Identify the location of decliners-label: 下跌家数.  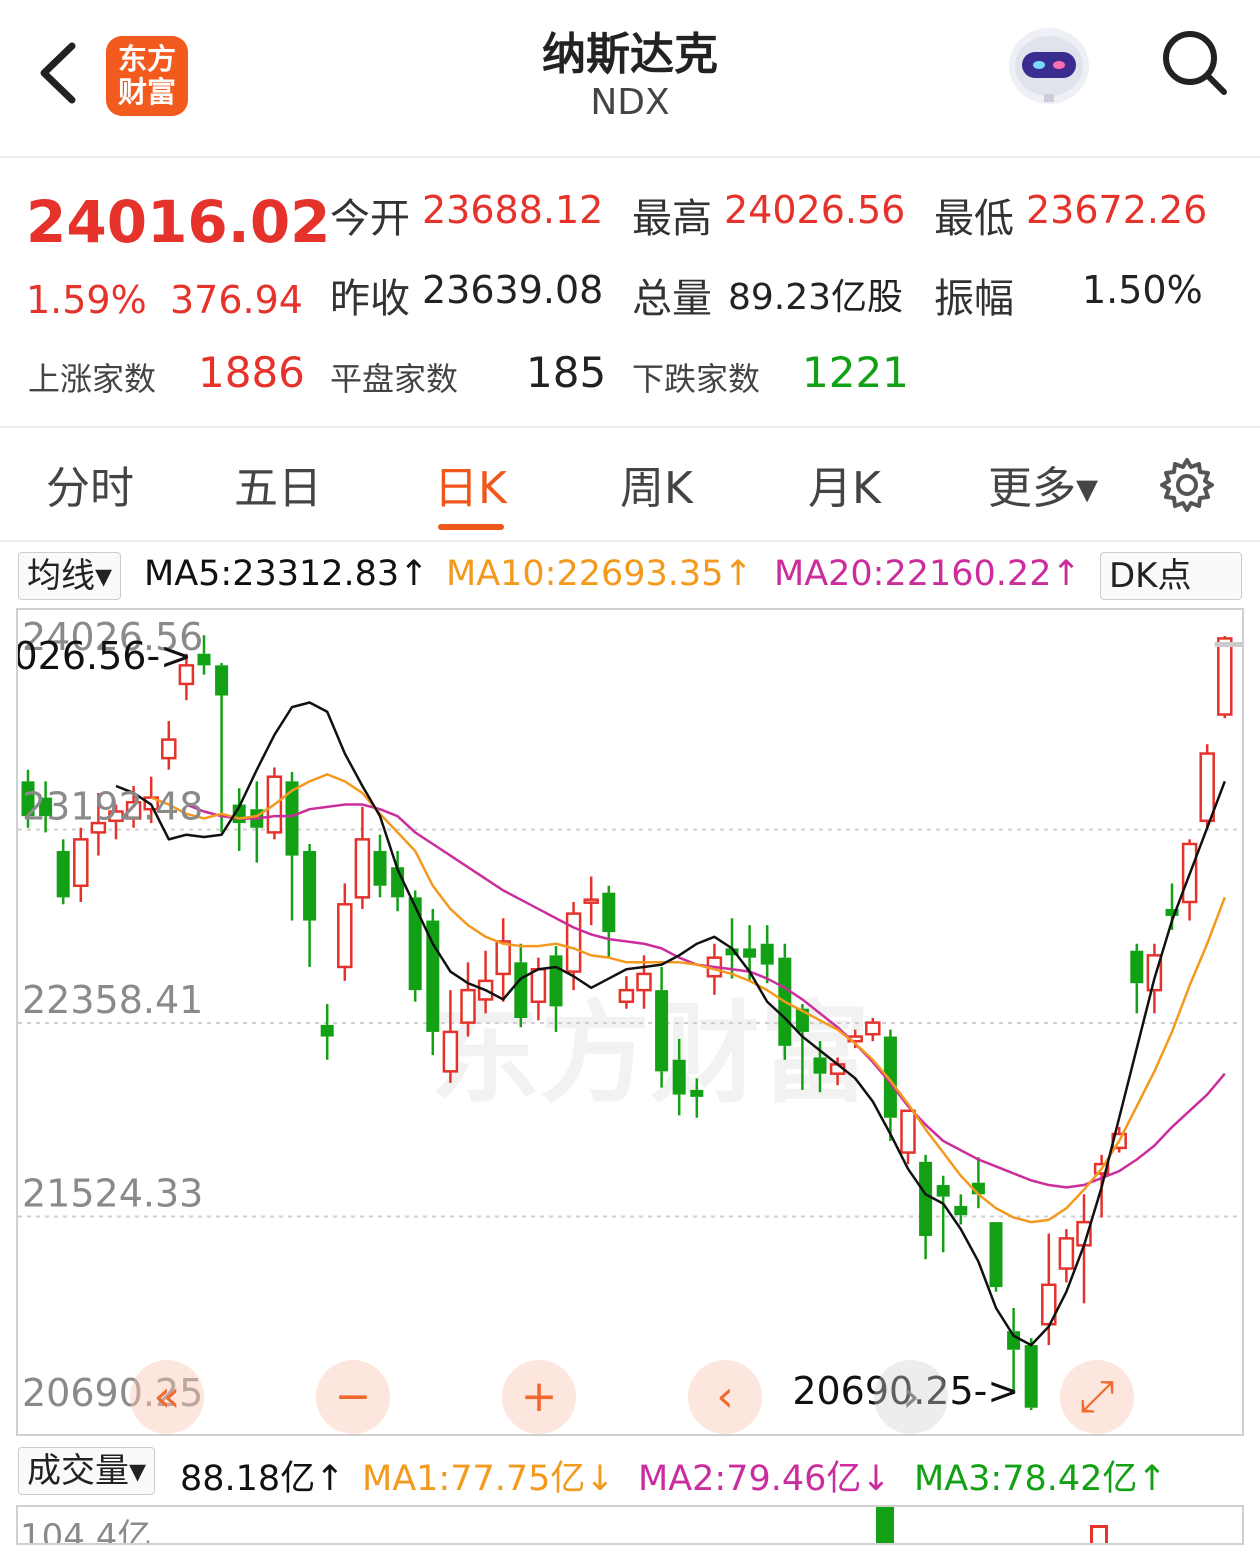
(696, 379).